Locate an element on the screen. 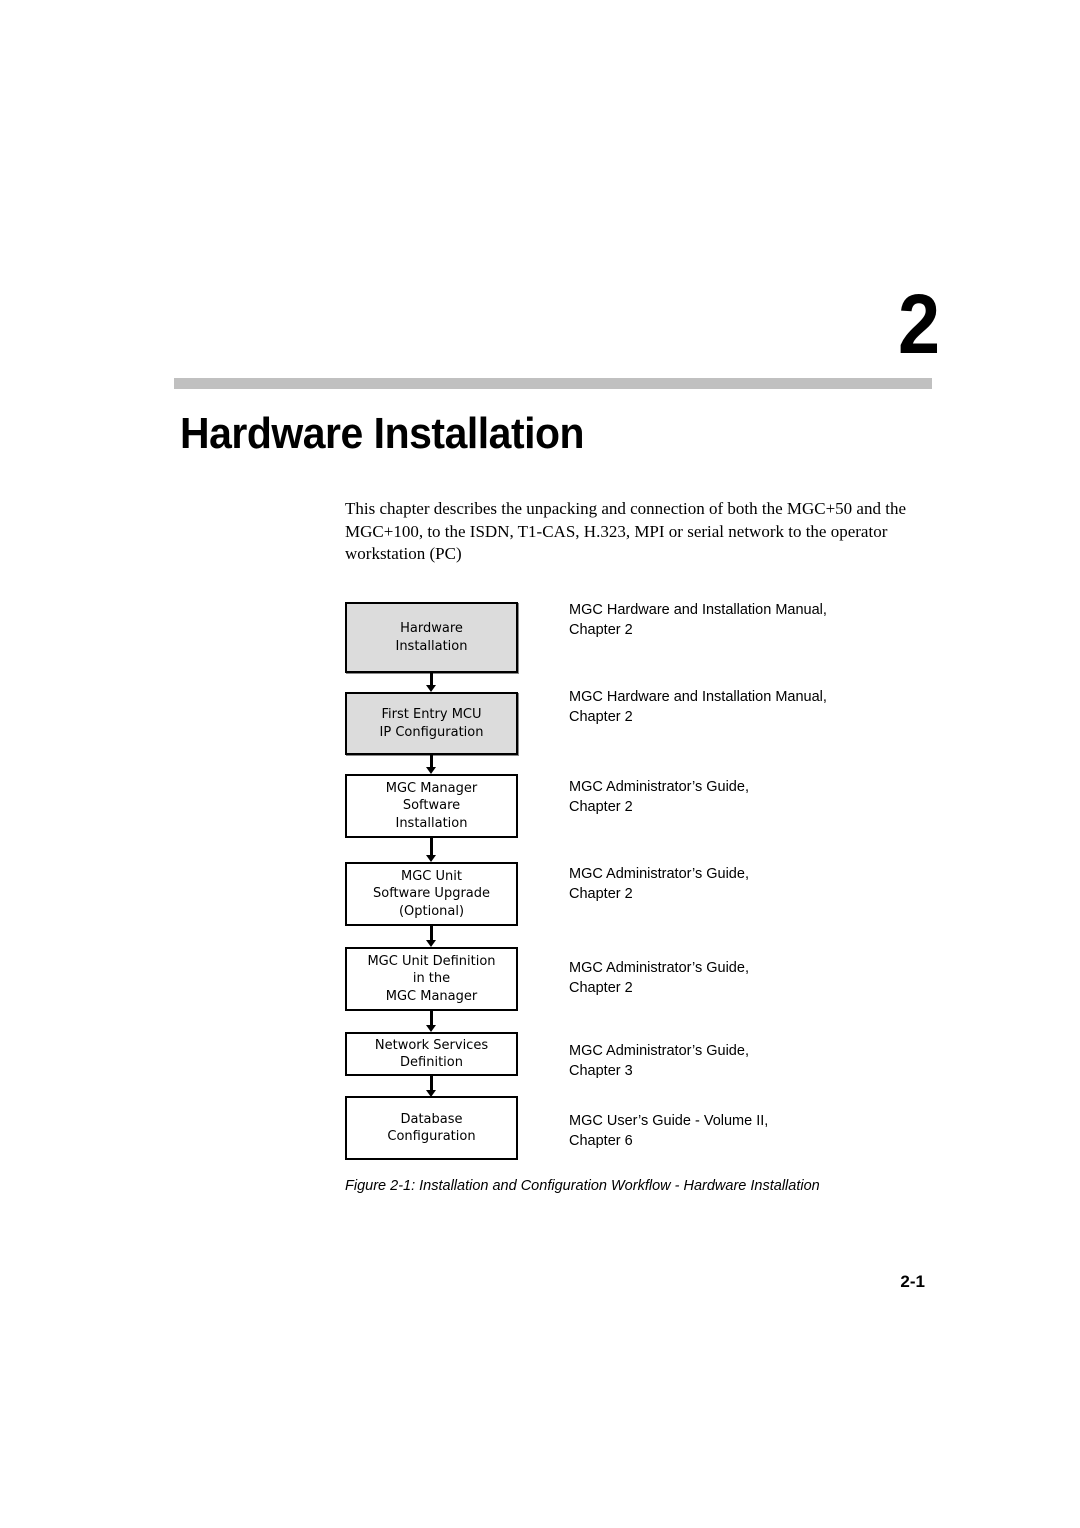 The height and width of the screenshot is (1528, 1080). step-label: First Entry MCU IP Configuration is located at coordinates (431, 723).